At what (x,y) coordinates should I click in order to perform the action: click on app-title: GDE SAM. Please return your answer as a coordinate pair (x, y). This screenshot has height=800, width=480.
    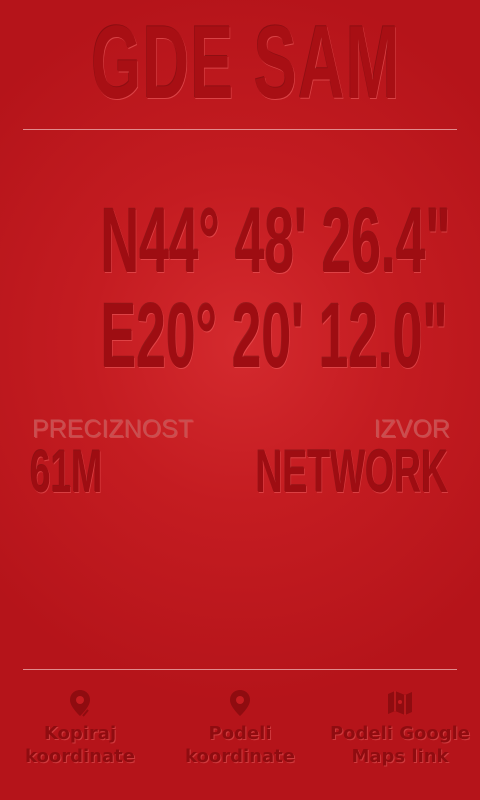
    Looking at the image, I should click on (246, 63).